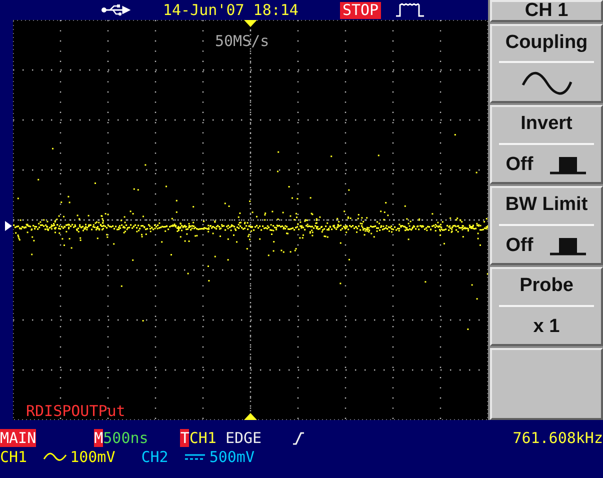 The height and width of the screenshot is (478, 603). Describe the element at coordinates (154, 457) in the screenshot. I see `channel-name: CH2` at that location.